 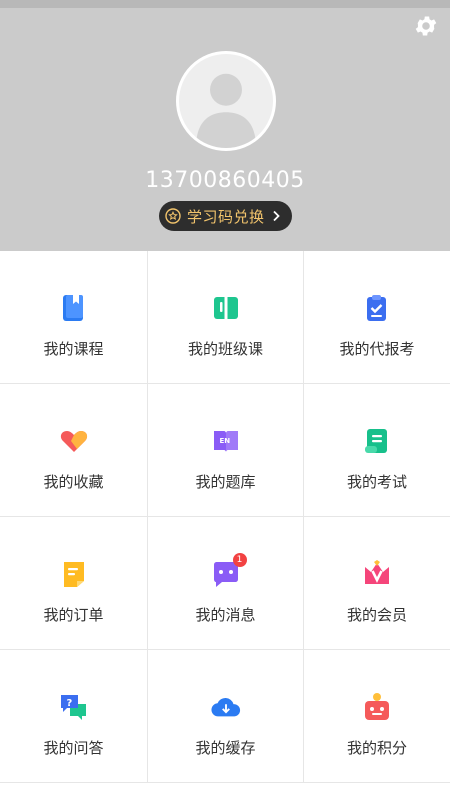 I want to click on menu-item-exams: 我的考试, so click(x=377, y=450).